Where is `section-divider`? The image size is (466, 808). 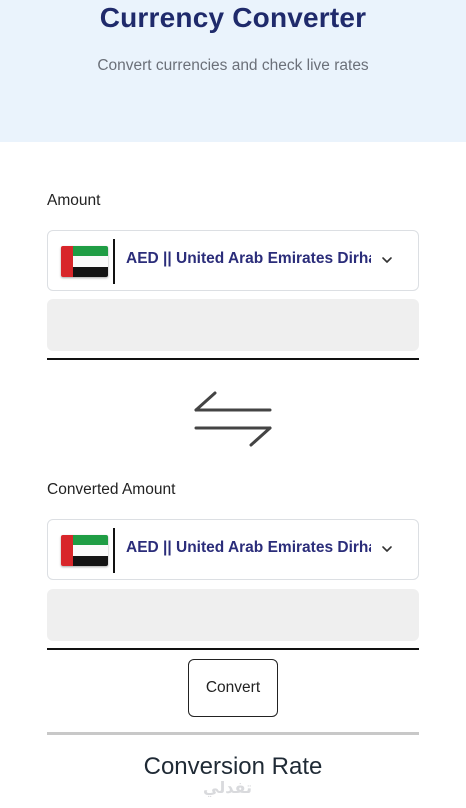
section-divider is located at coordinates (233, 733).